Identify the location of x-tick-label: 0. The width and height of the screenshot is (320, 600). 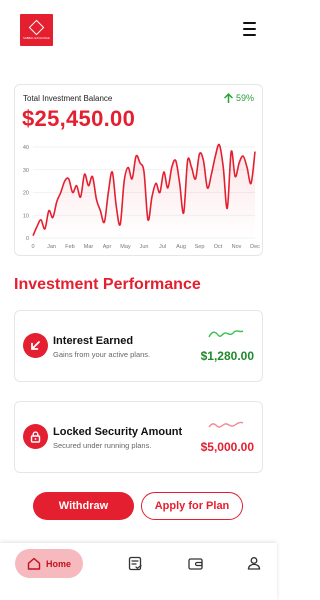
(32, 247).